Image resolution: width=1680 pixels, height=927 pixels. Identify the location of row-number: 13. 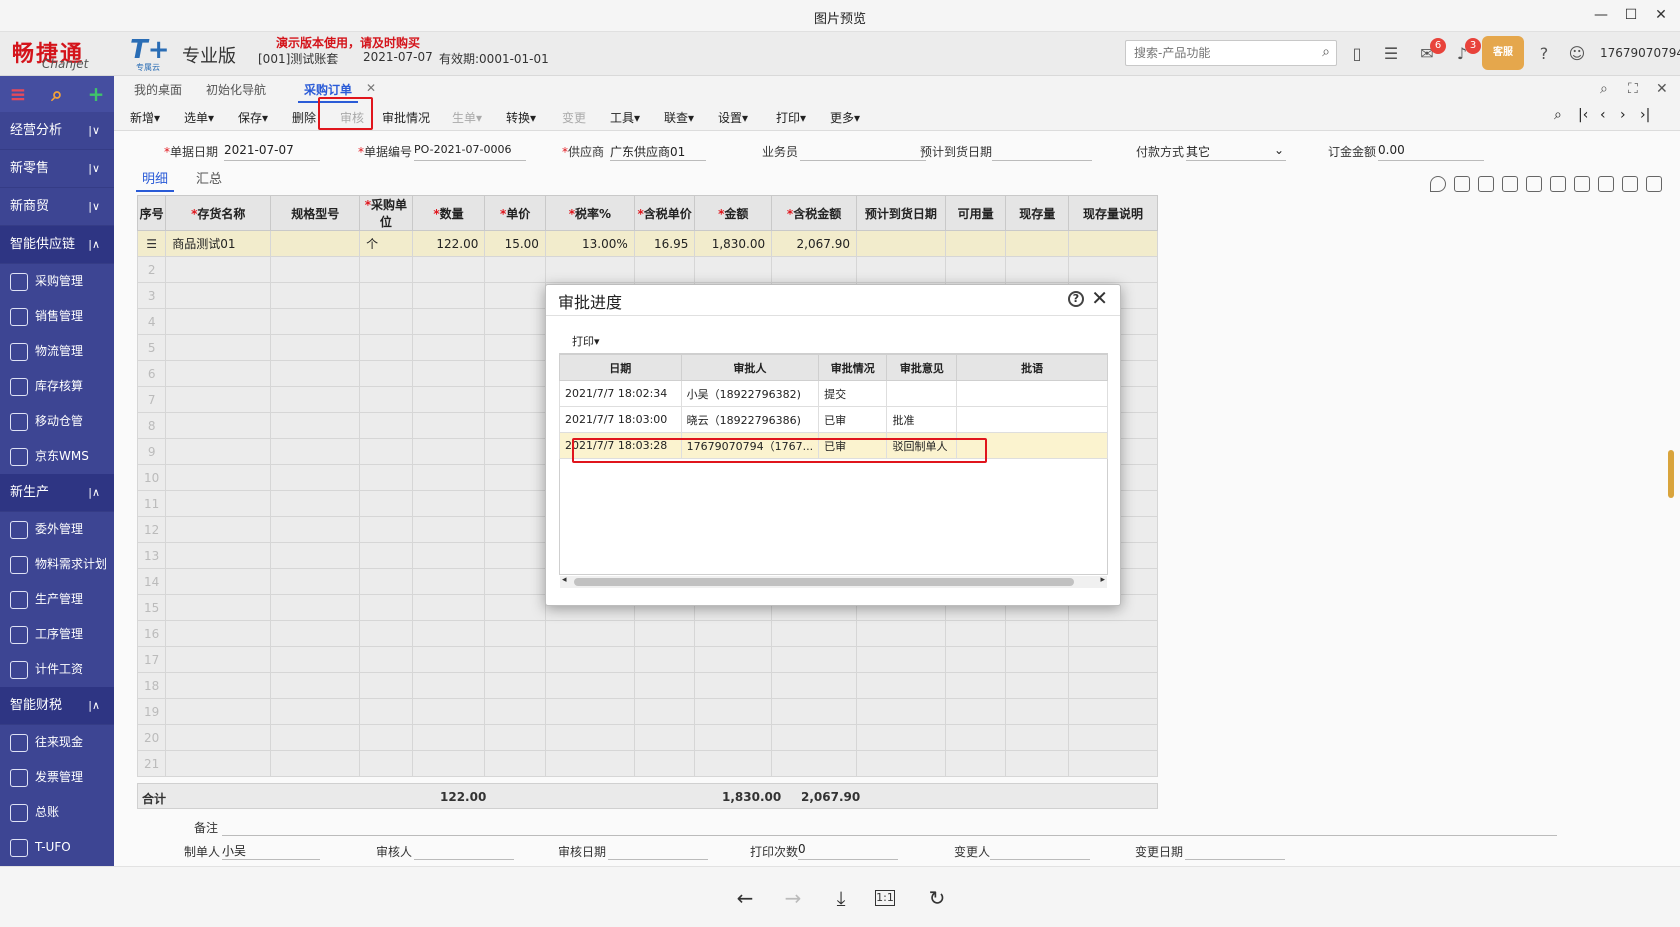
(151, 555).